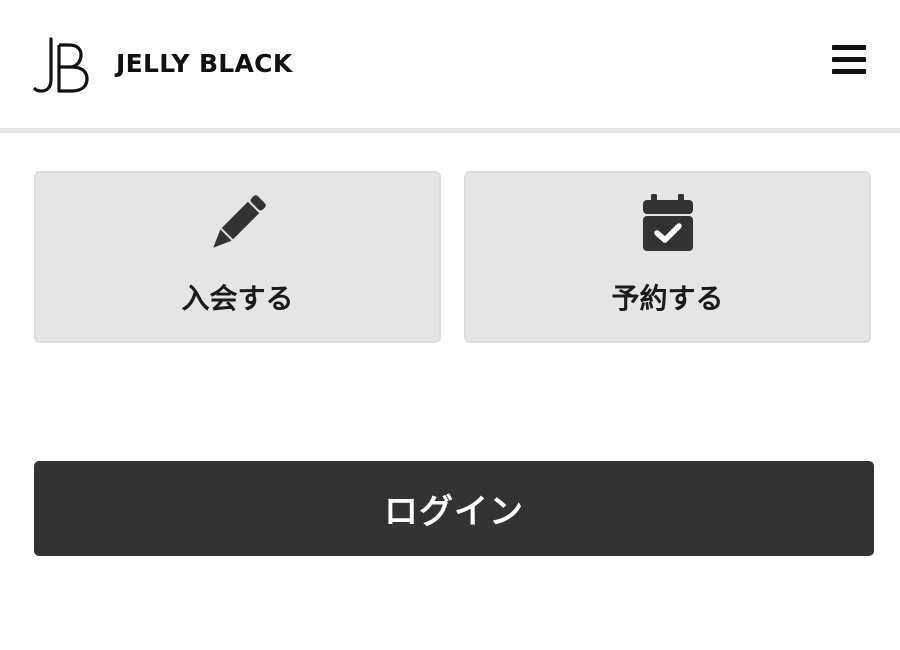 This screenshot has width=900, height=650. Describe the element at coordinates (450, 130) in the screenshot. I see `header-divider` at that location.